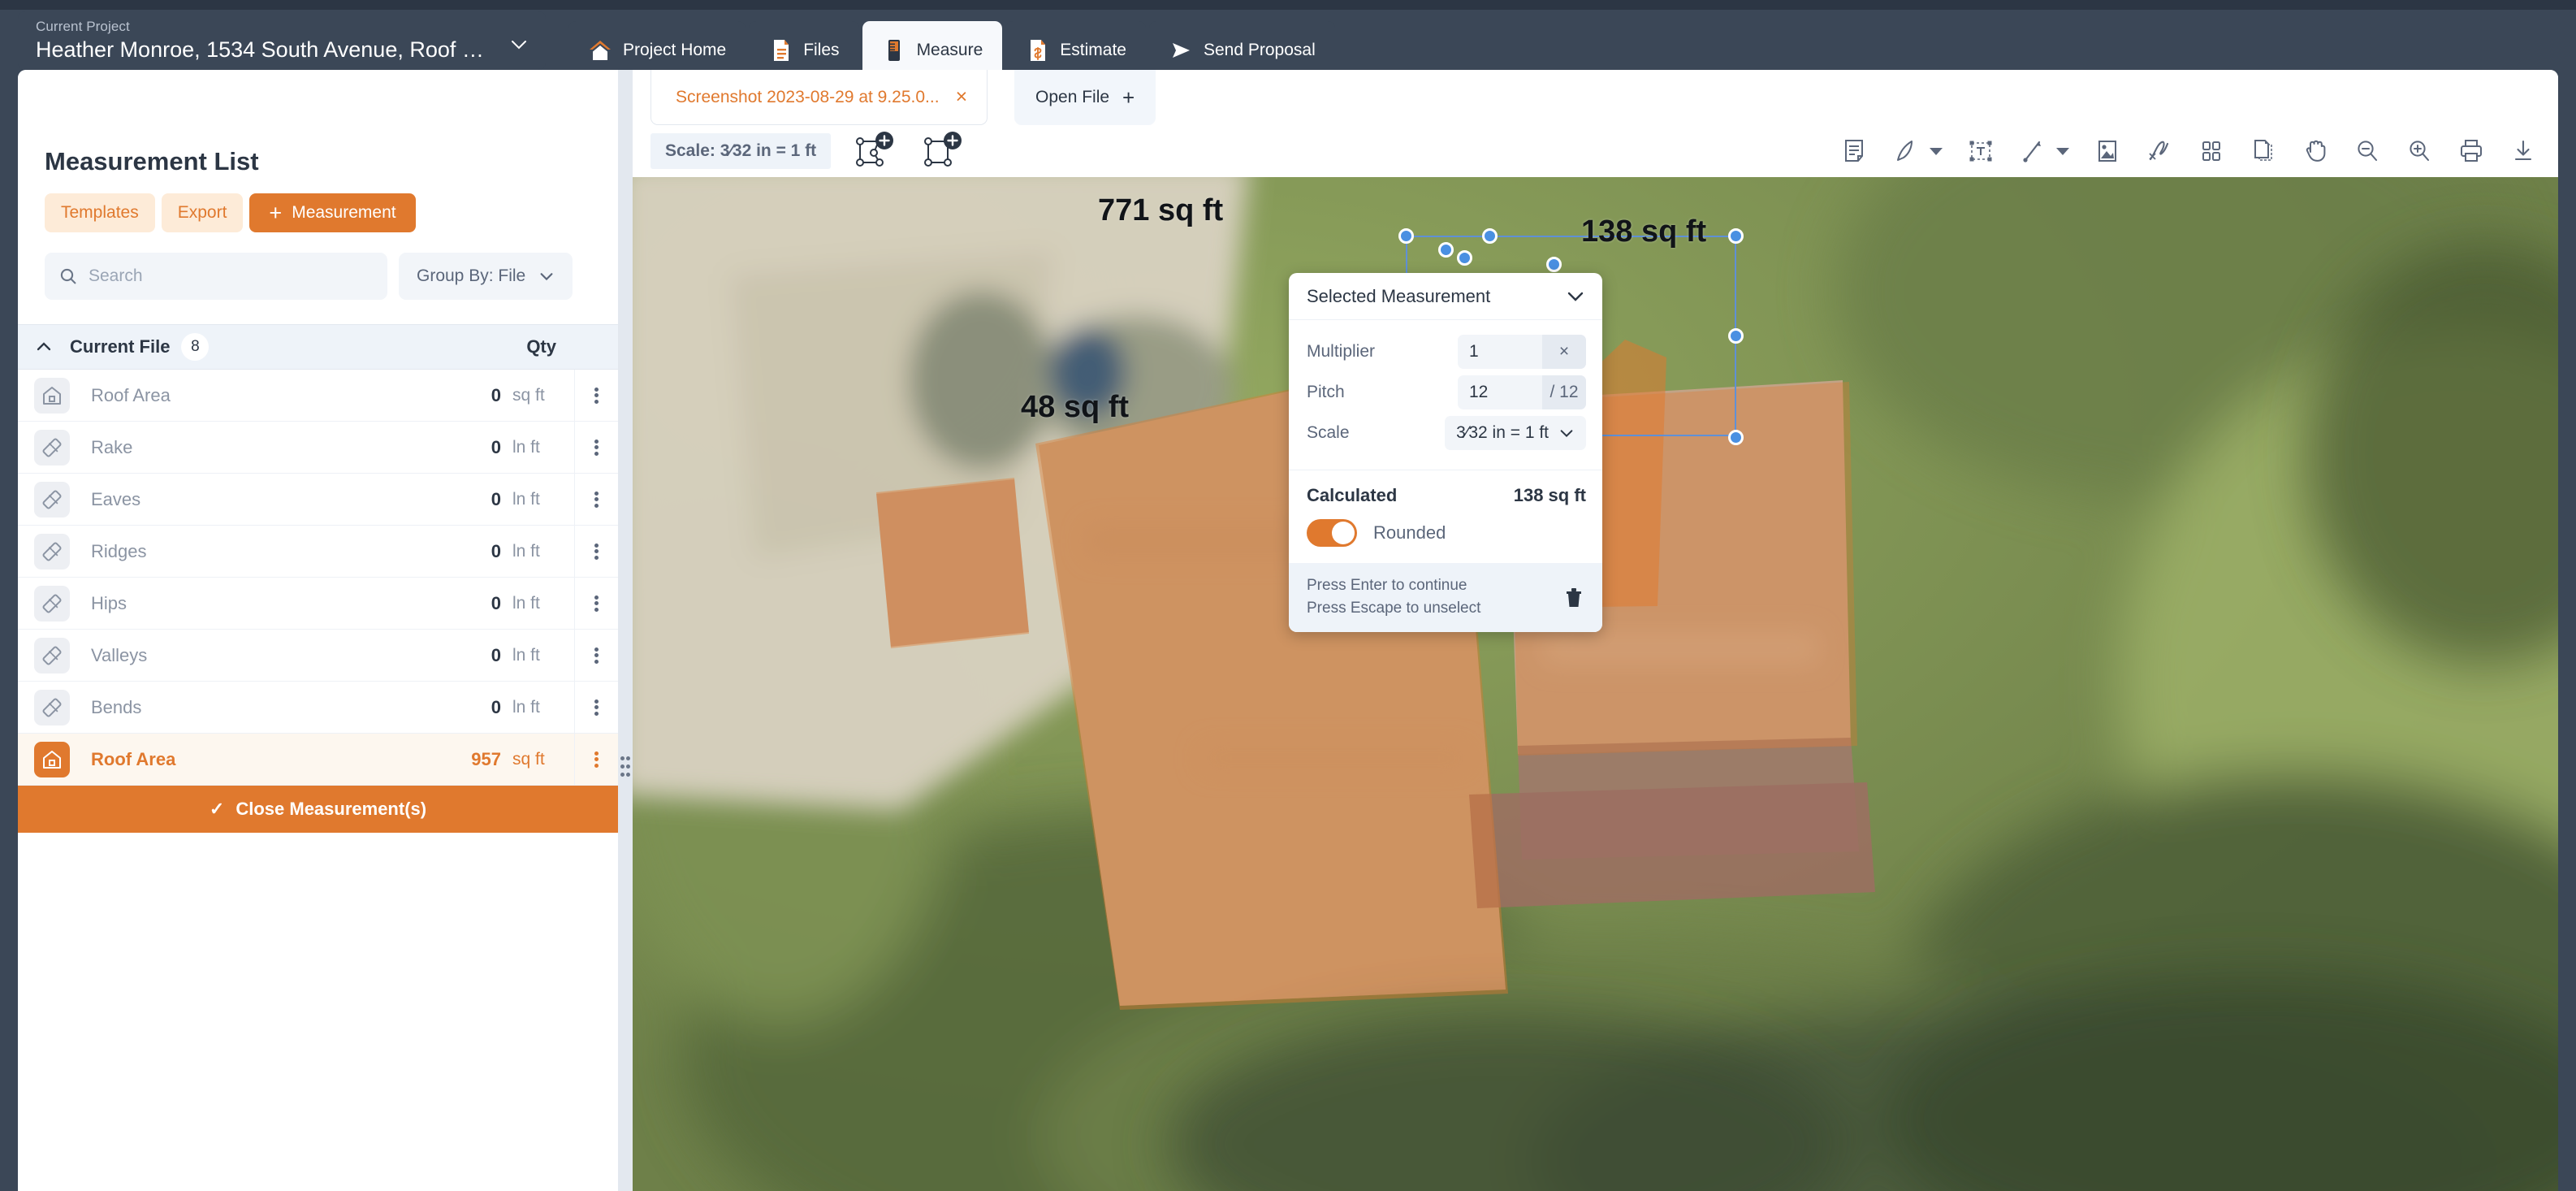 The height and width of the screenshot is (1191, 2576). I want to click on measurement-name: Hips, so click(110, 602).